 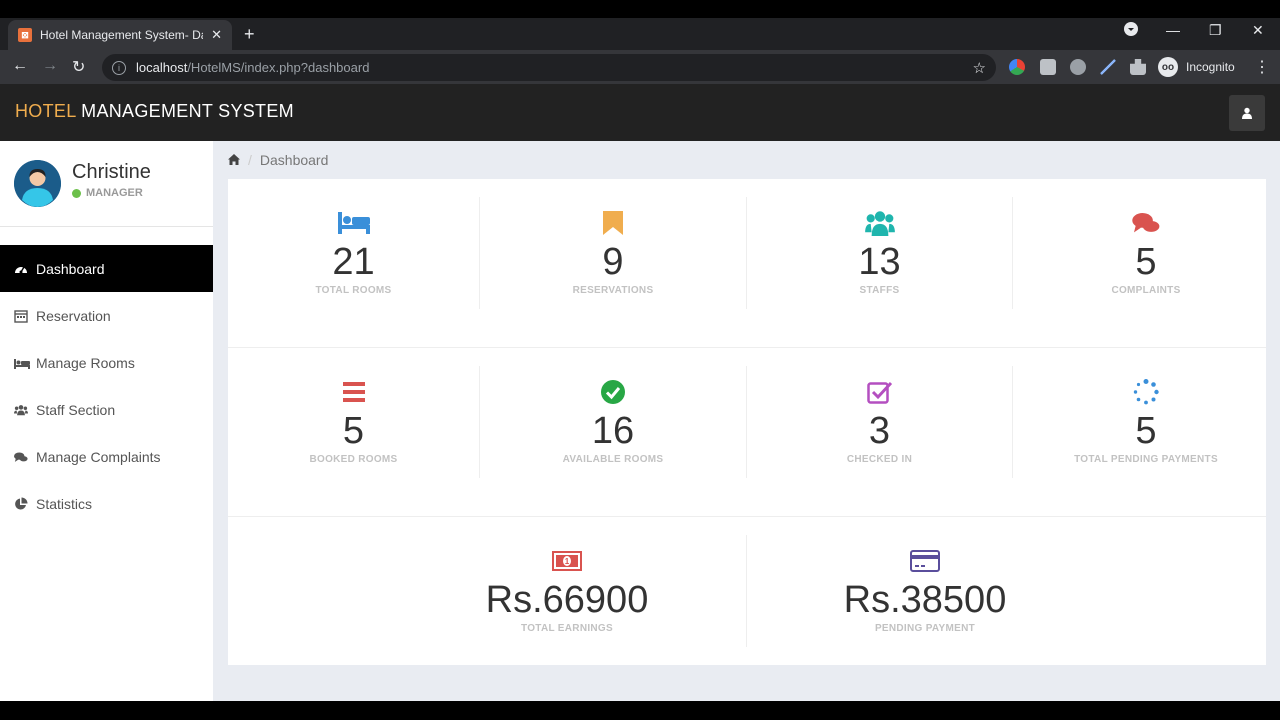 I want to click on home-icon, so click(x=234, y=160).